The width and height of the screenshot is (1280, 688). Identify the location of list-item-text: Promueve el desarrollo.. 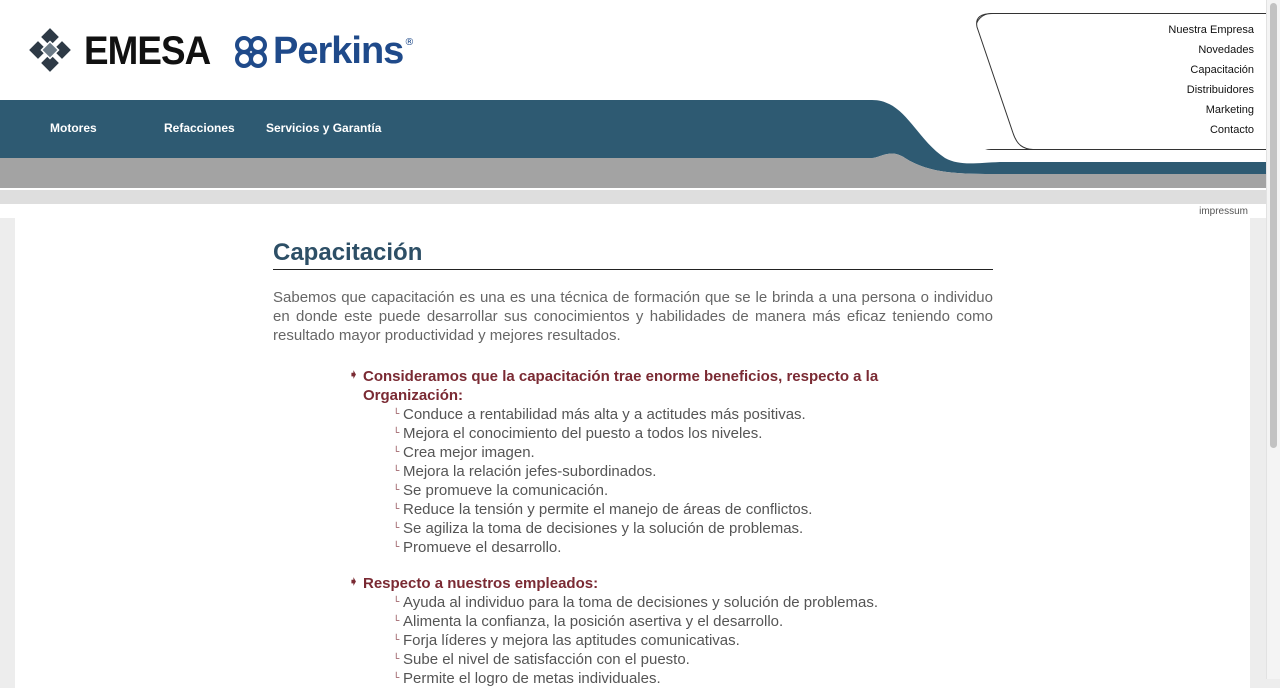
(482, 547).